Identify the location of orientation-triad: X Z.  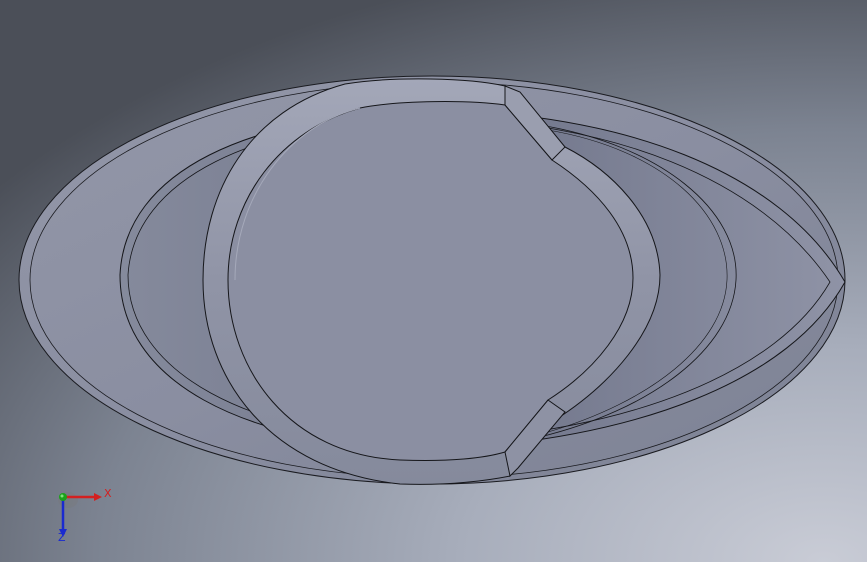
(85, 514).